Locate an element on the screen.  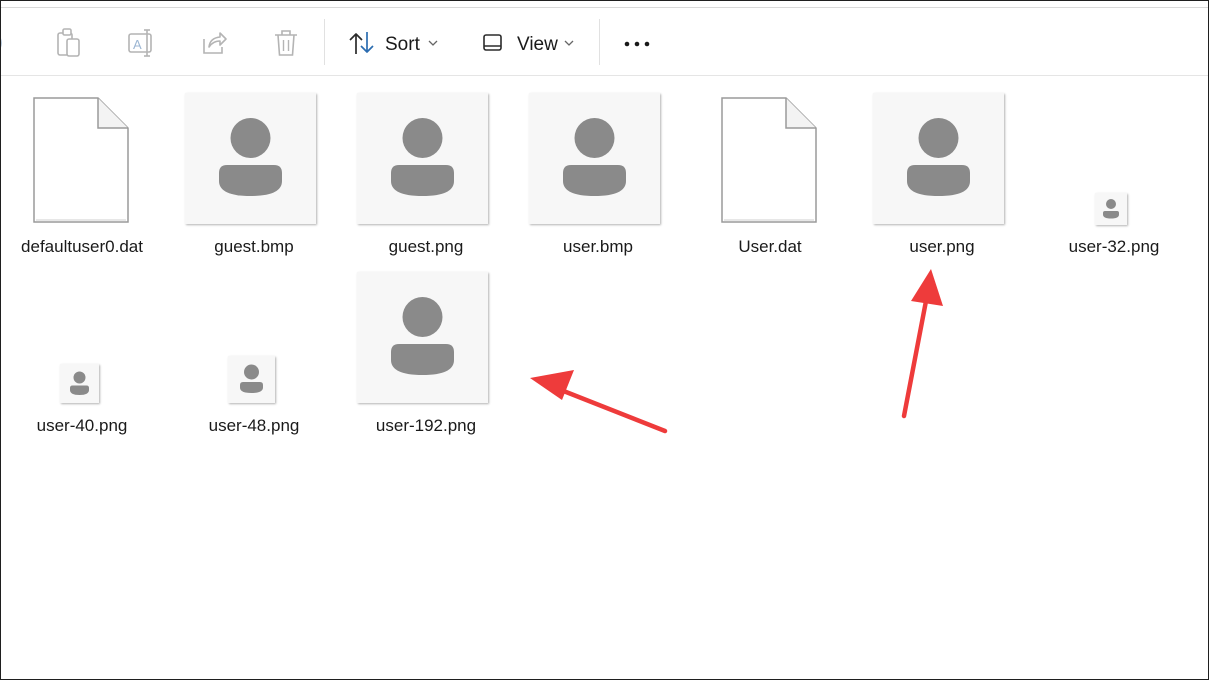
paste-icon is located at coordinates (69, 43).